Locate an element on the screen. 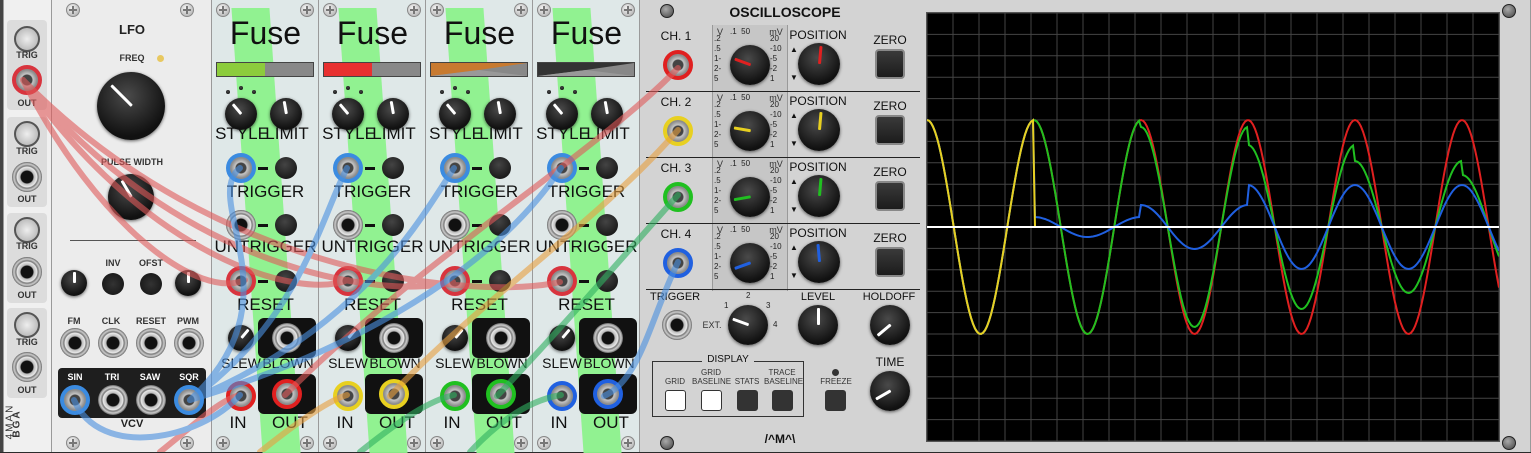  limit-label: LIMIT is located at coordinates (287, 133).